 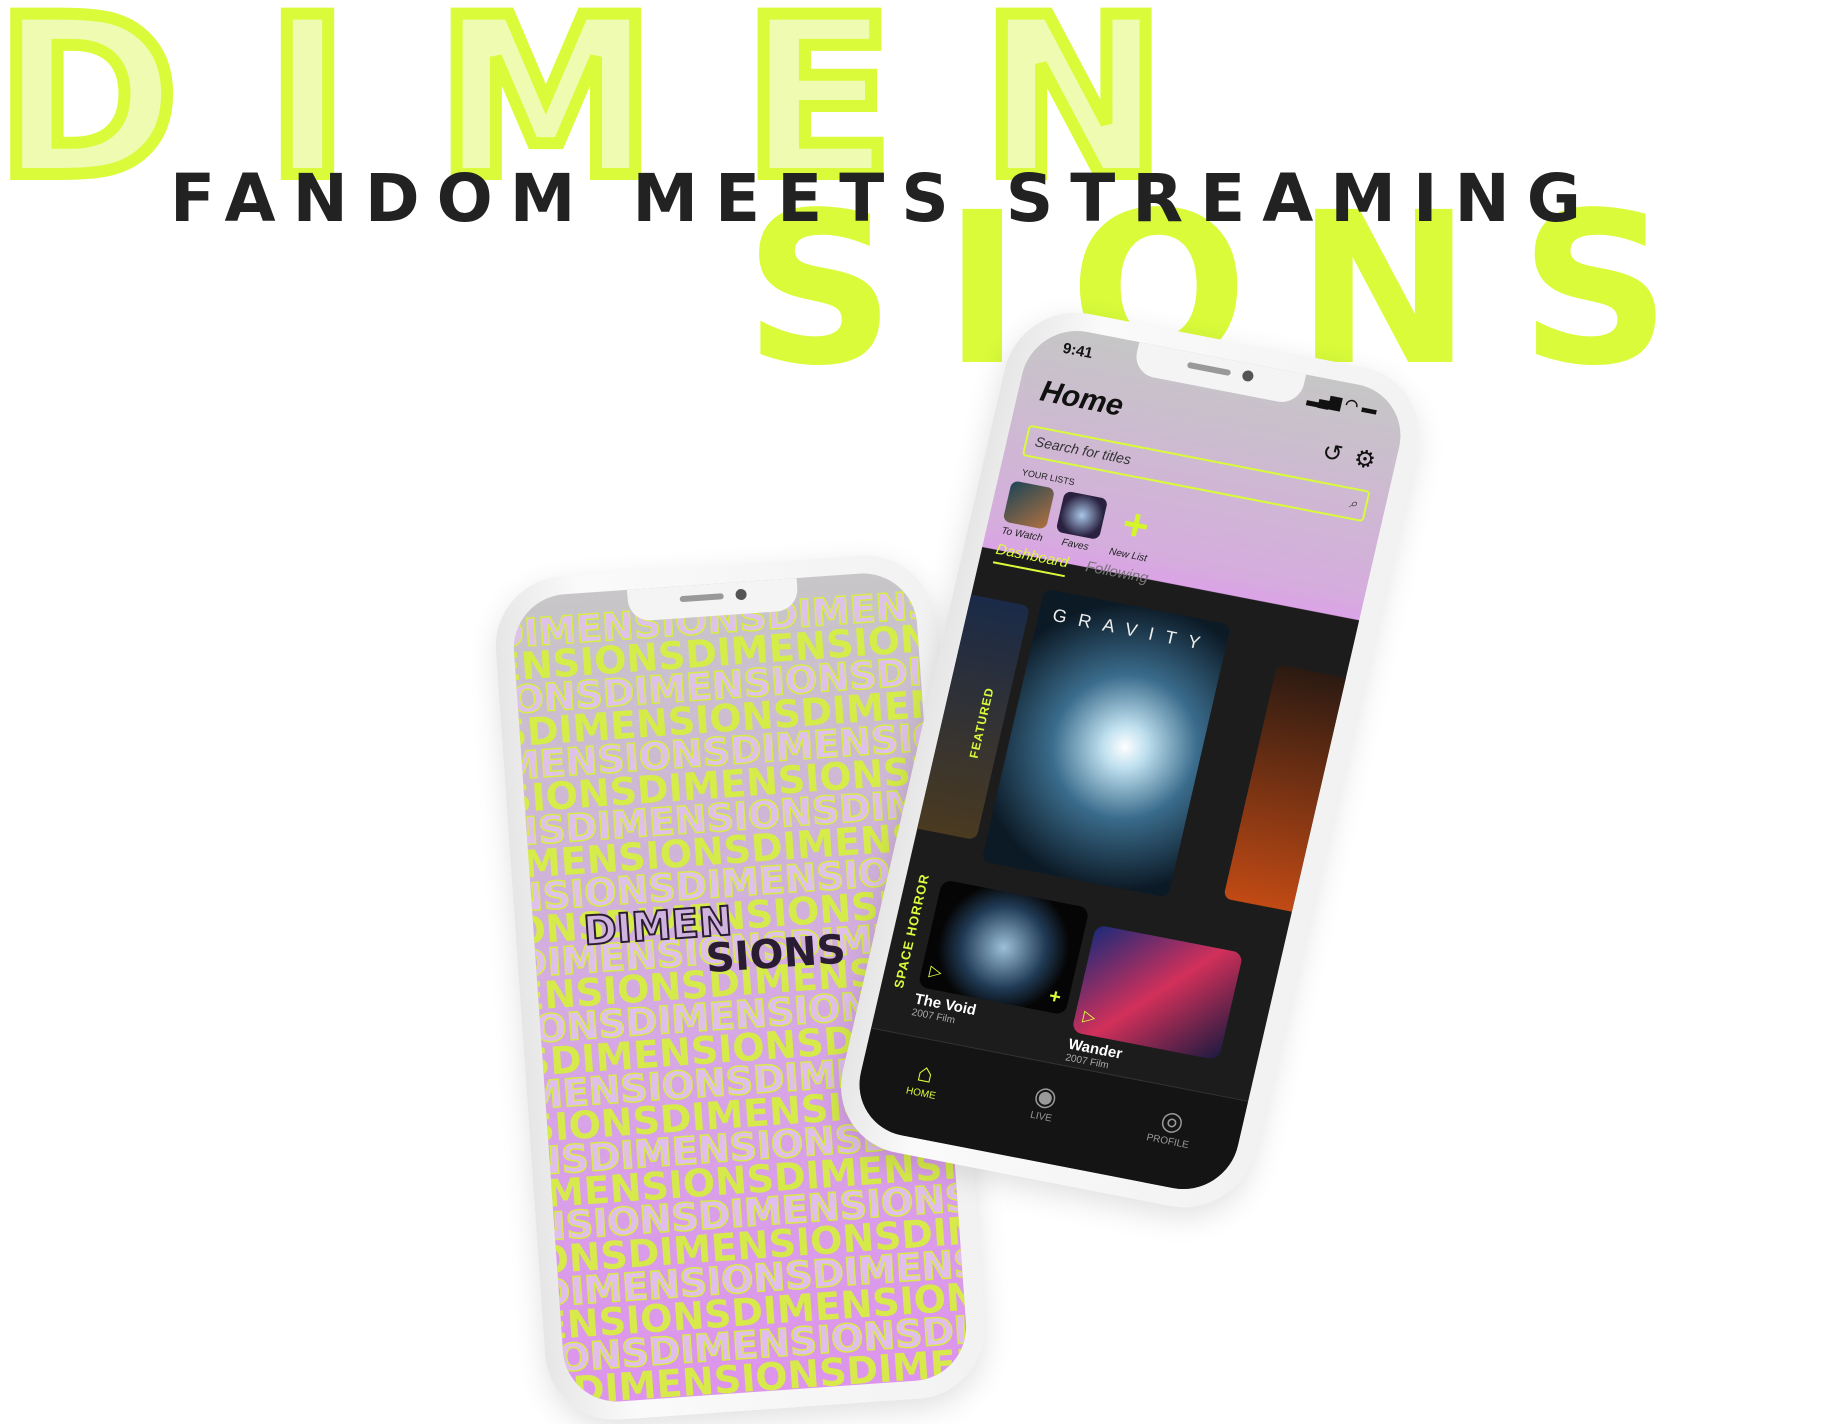 I want to click on gear-icon: ⚙, so click(x=1365, y=460).